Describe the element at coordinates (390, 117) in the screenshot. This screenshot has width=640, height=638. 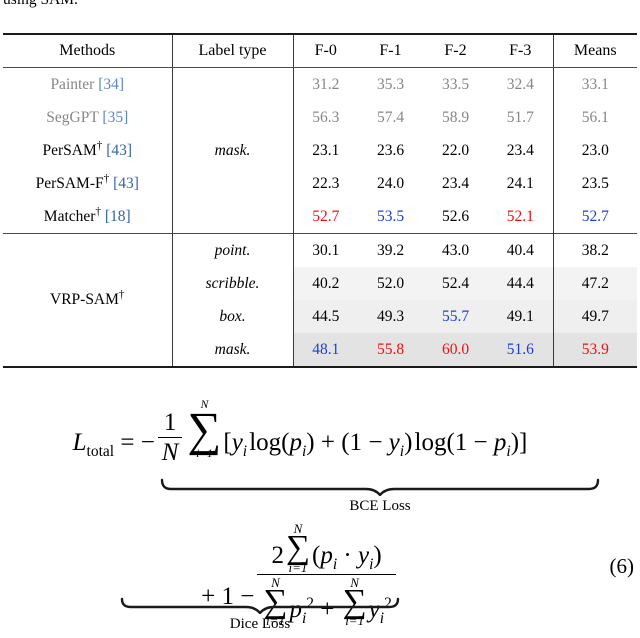
I see `metric-cell-f1: 57.4` at that location.